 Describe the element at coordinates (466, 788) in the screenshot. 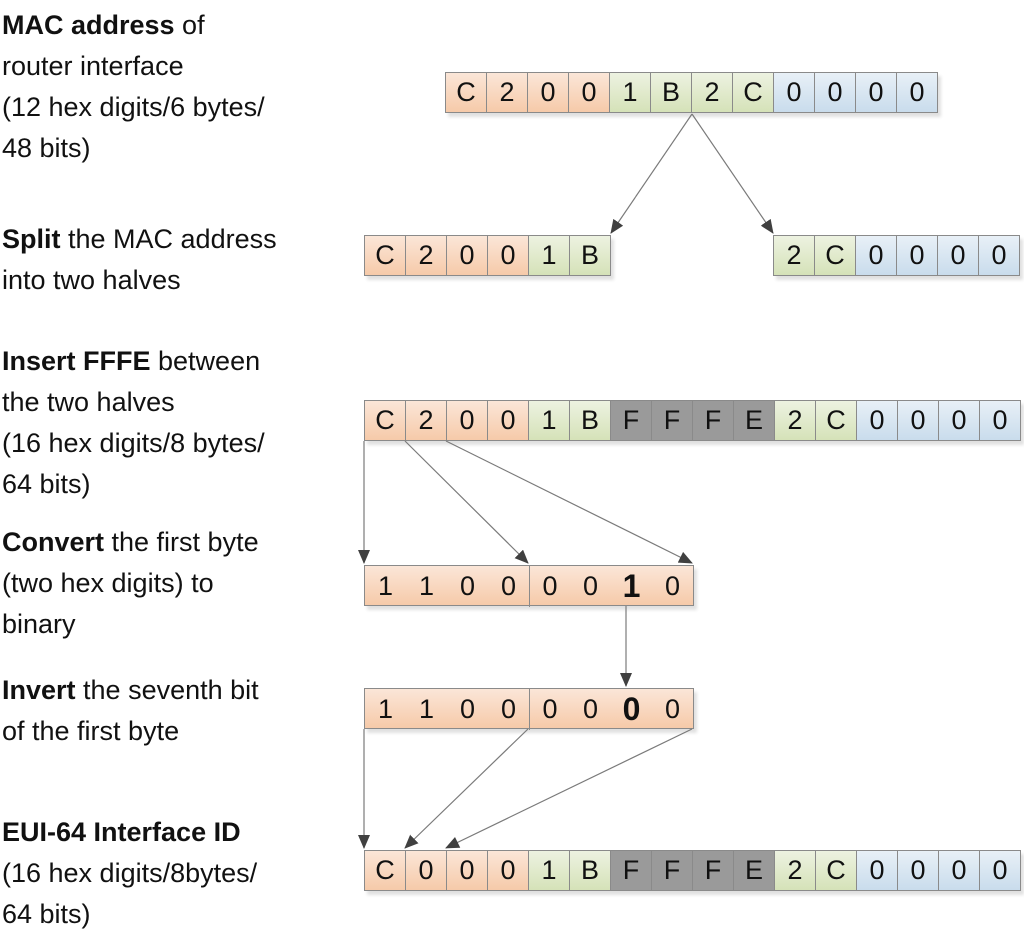

I see `arrow-eui-second-digit-start` at that location.